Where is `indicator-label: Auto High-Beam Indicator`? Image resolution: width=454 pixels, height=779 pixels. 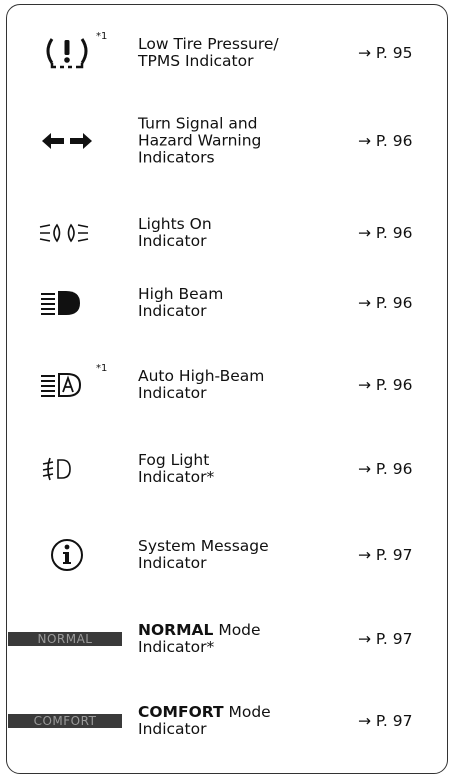
indicator-label: Auto High-Beam Indicator is located at coordinates (201, 384).